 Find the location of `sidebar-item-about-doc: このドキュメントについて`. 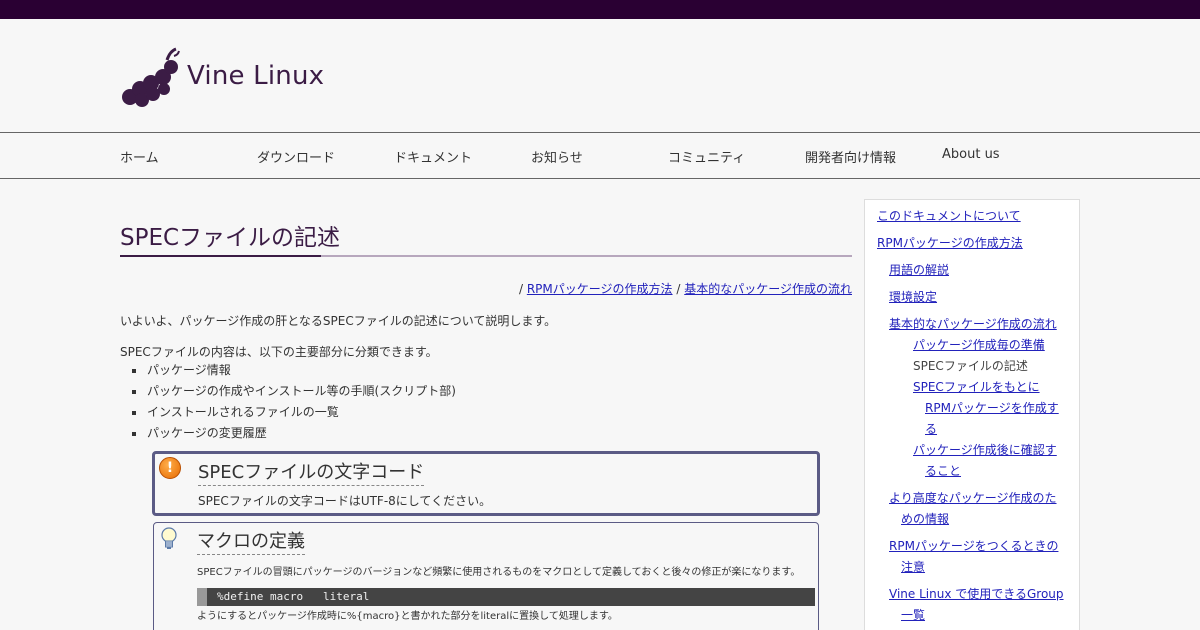

sidebar-item-about-doc: このドキュメントについて is located at coordinates (949, 216).